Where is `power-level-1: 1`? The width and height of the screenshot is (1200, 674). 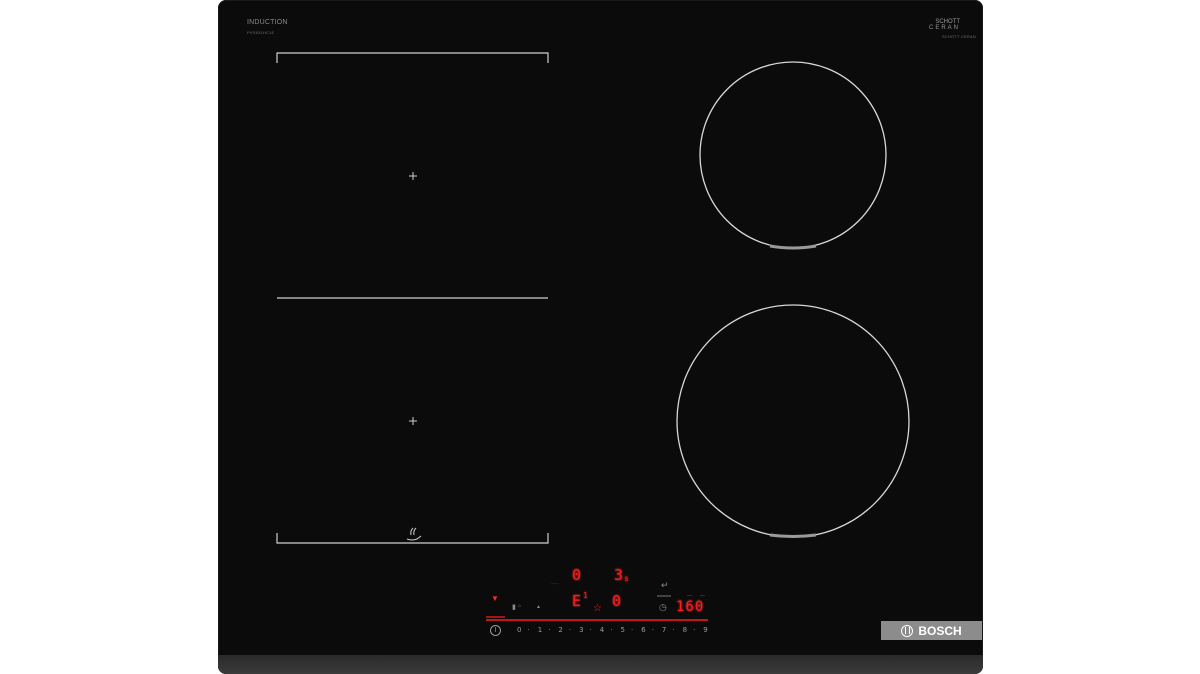 power-level-1: 1 is located at coordinates (540, 630).